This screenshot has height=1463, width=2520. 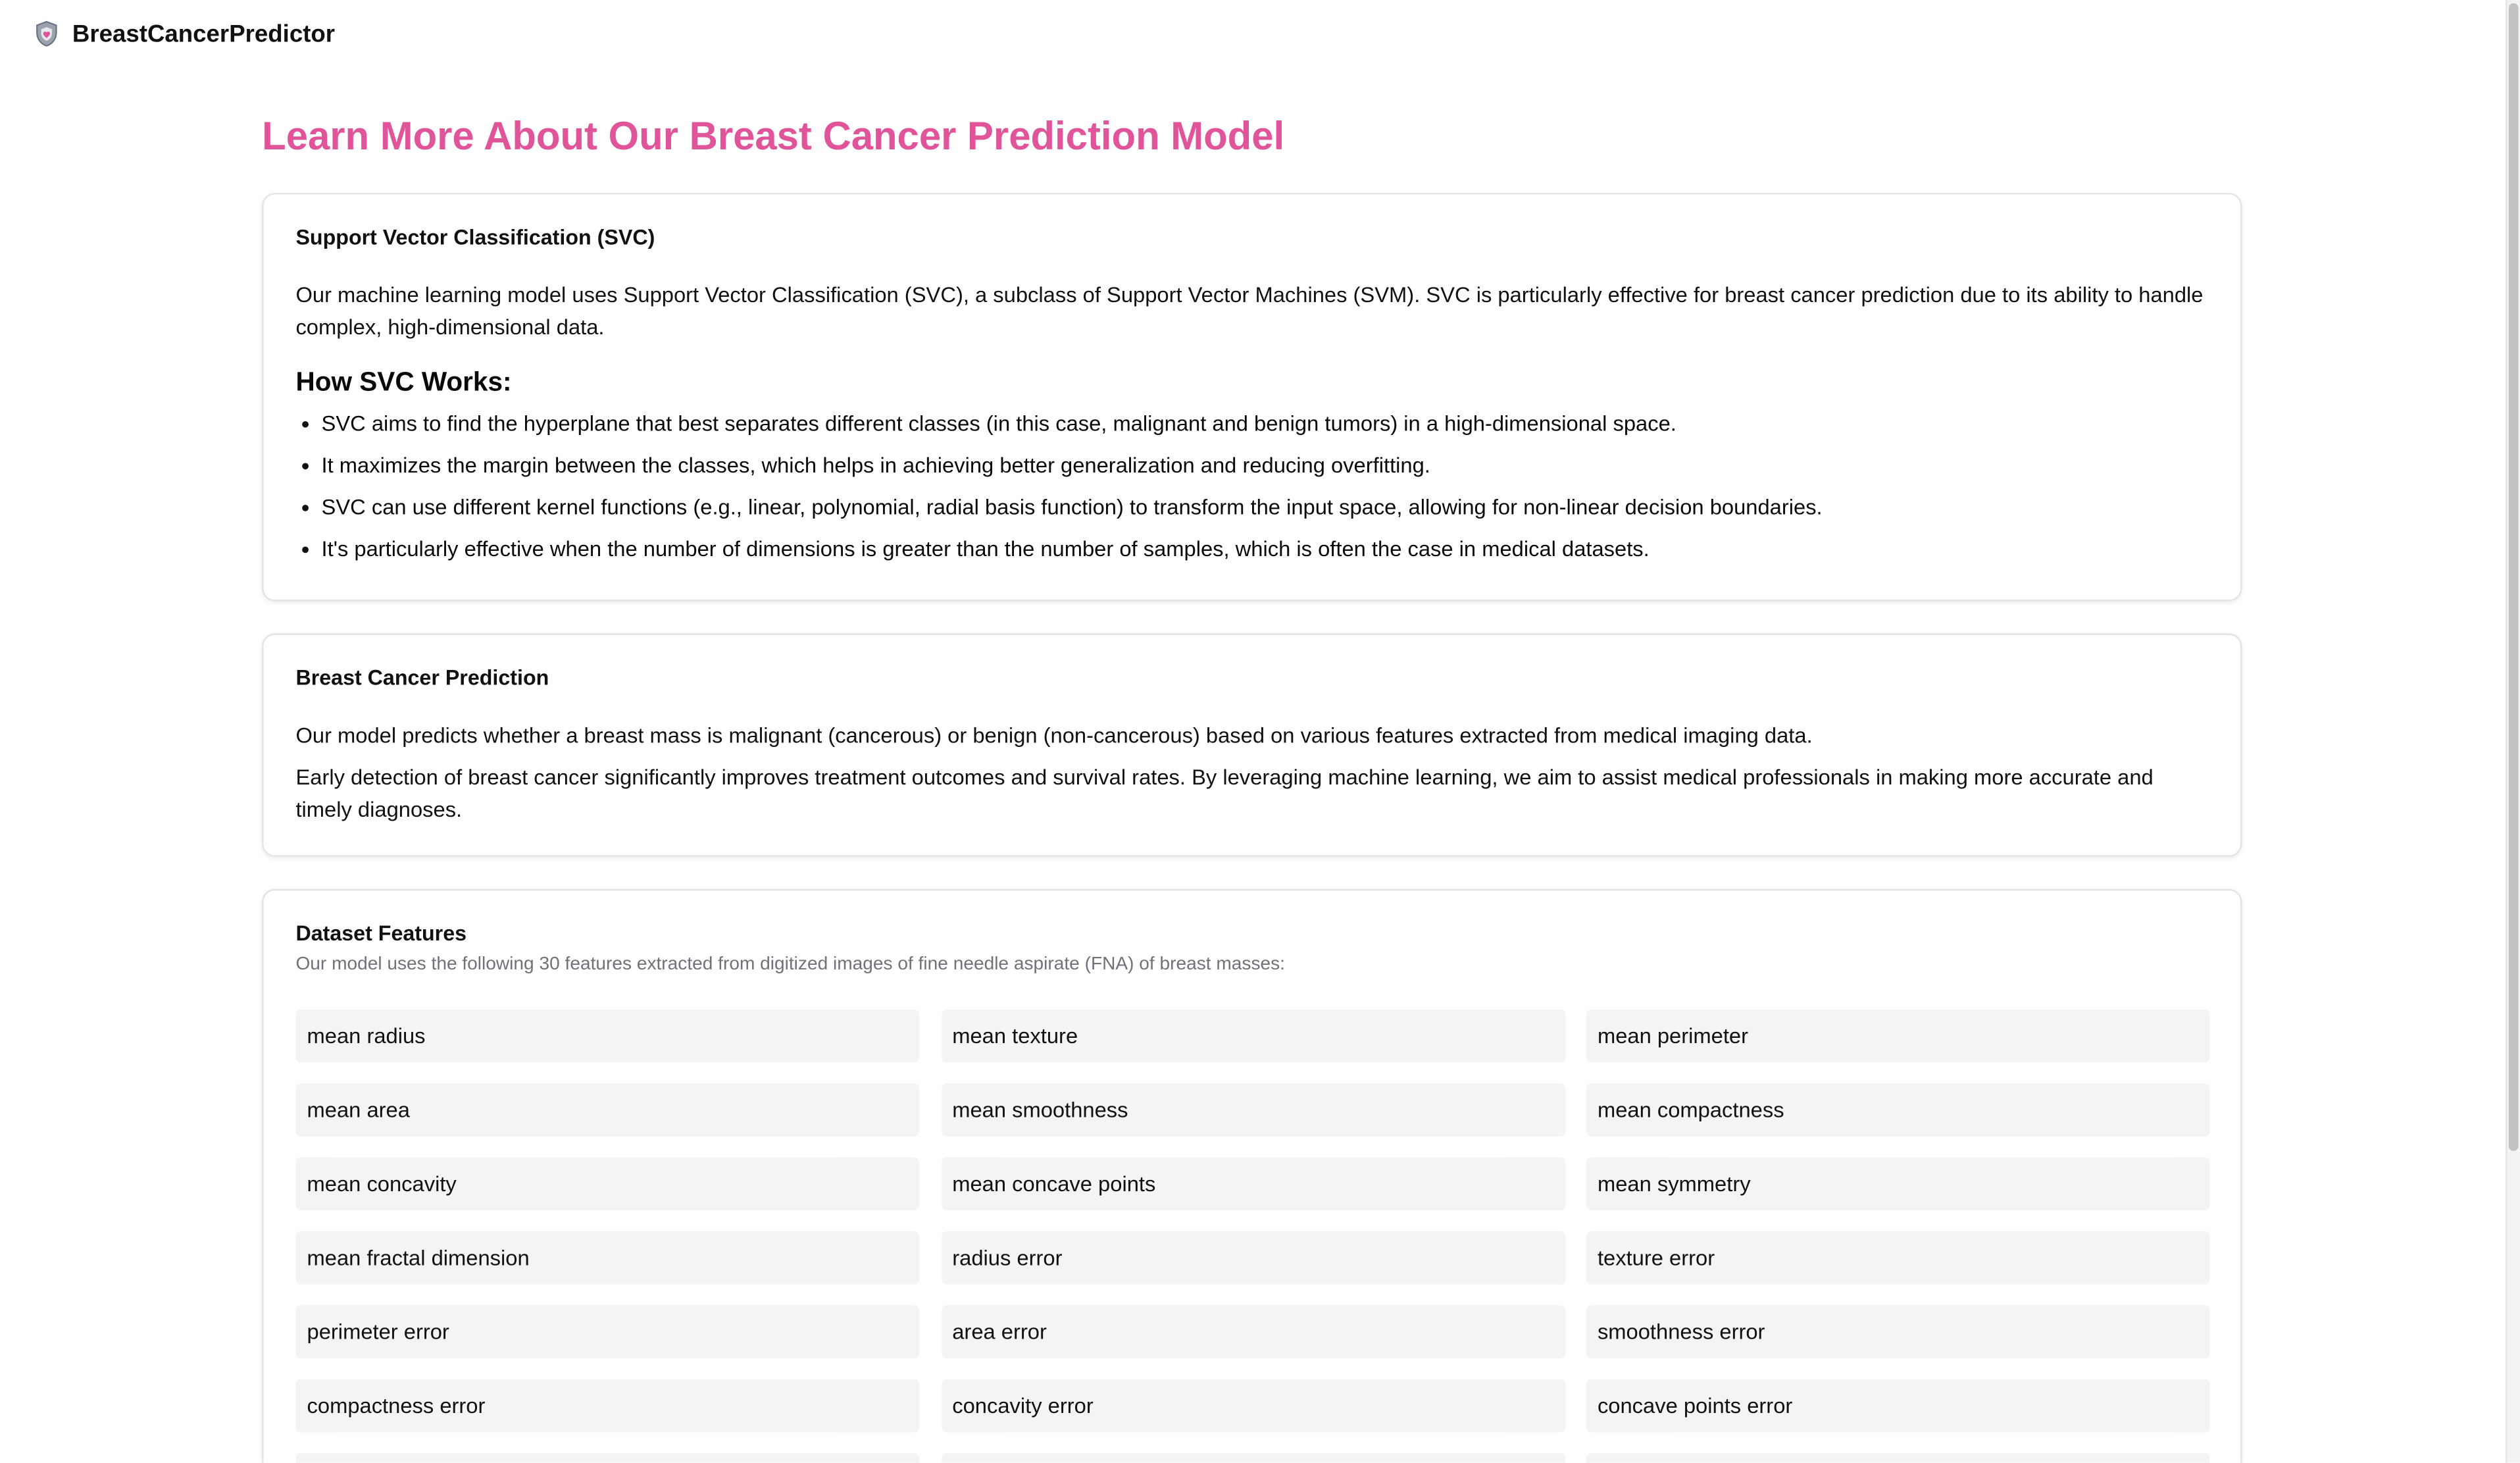 What do you see at coordinates (607, 1184) in the screenshot?
I see `feature-item: mean concavity` at bounding box center [607, 1184].